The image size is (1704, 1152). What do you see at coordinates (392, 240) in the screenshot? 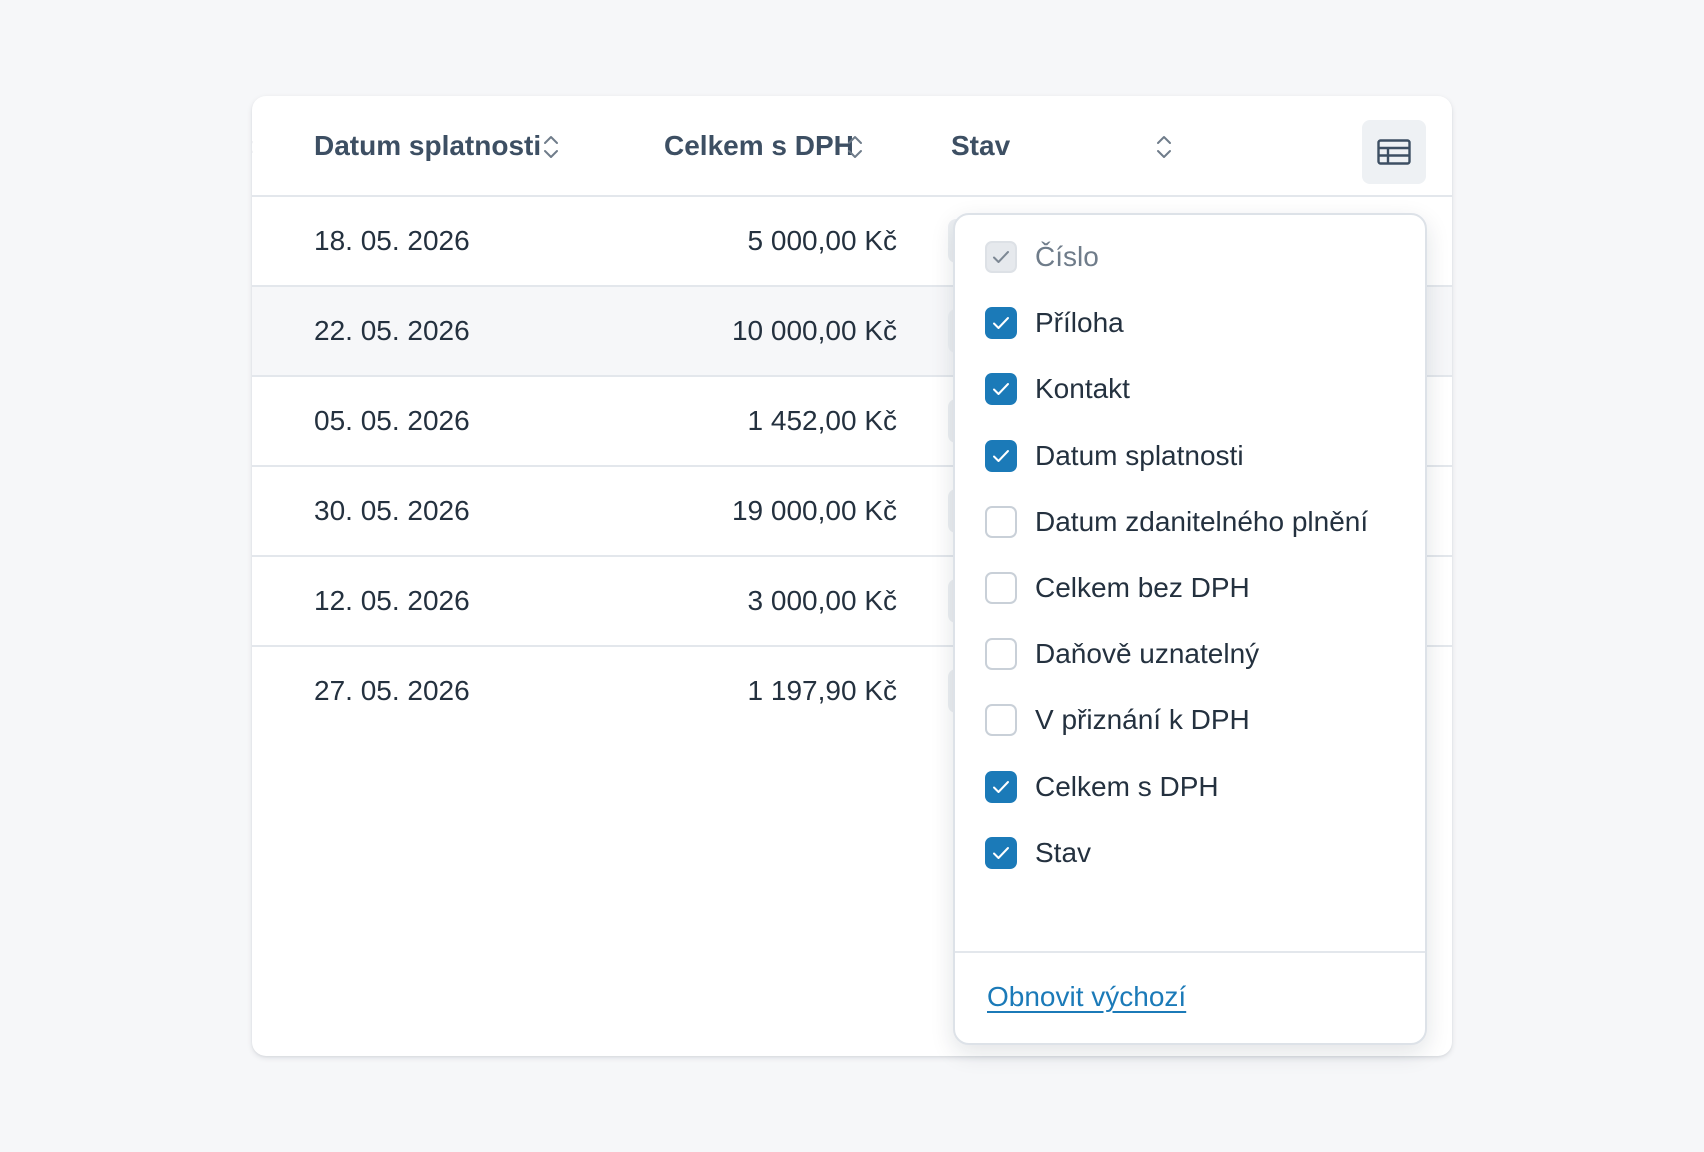
I see `due-date-cell: 18. 05. 2026` at bounding box center [392, 240].